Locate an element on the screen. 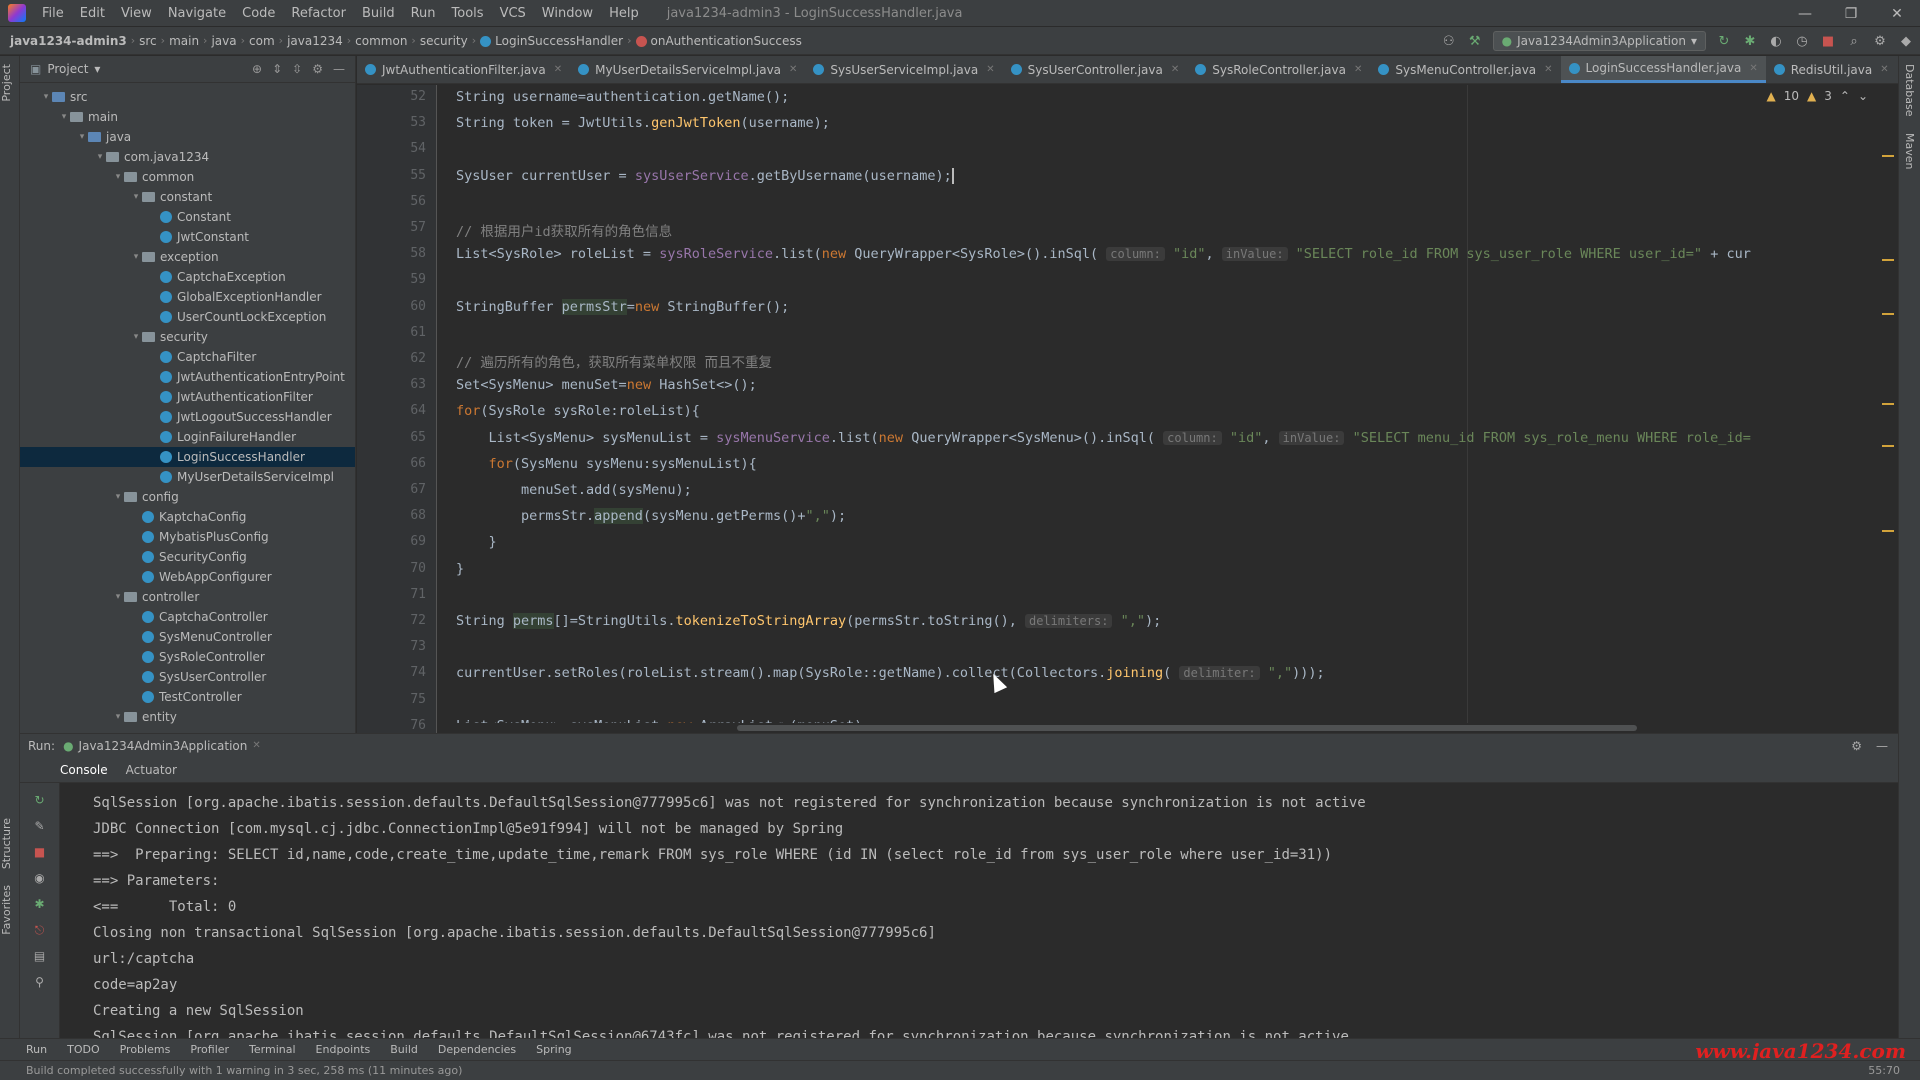 This screenshot has height=1080, width=1920. tree-folder-item: ▾ common is located at coordinates (187, 177).